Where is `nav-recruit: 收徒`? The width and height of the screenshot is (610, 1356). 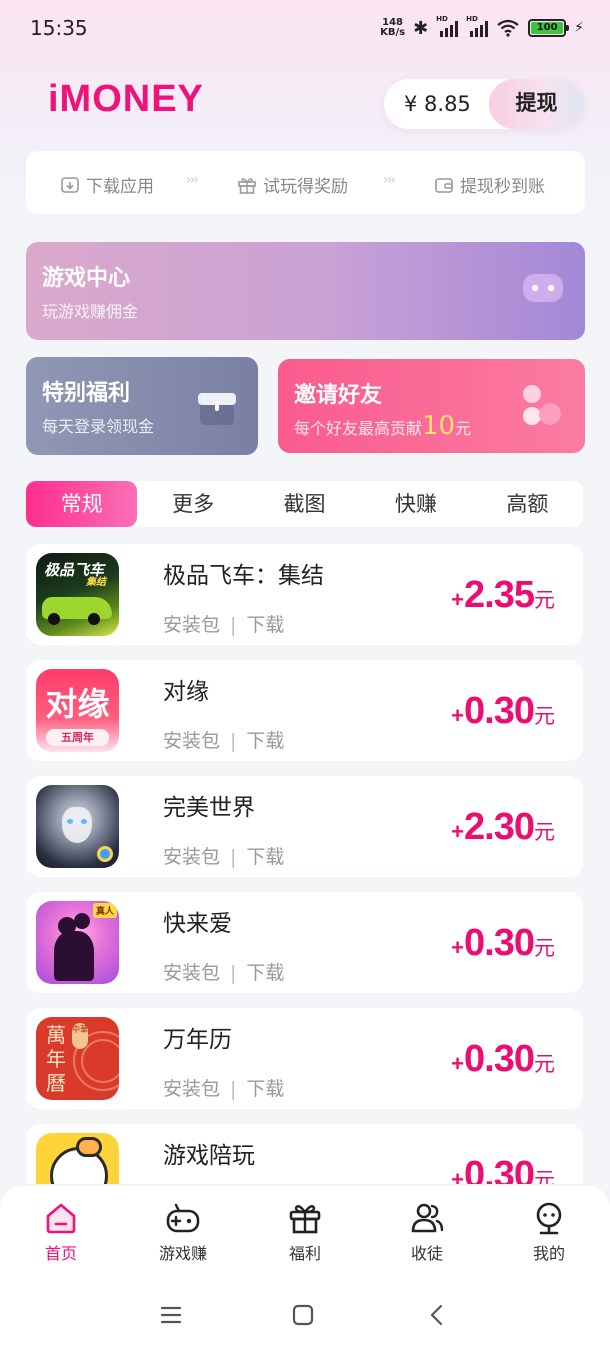 nav-recruit: 收徒 is located at coordinates (427, 1232).